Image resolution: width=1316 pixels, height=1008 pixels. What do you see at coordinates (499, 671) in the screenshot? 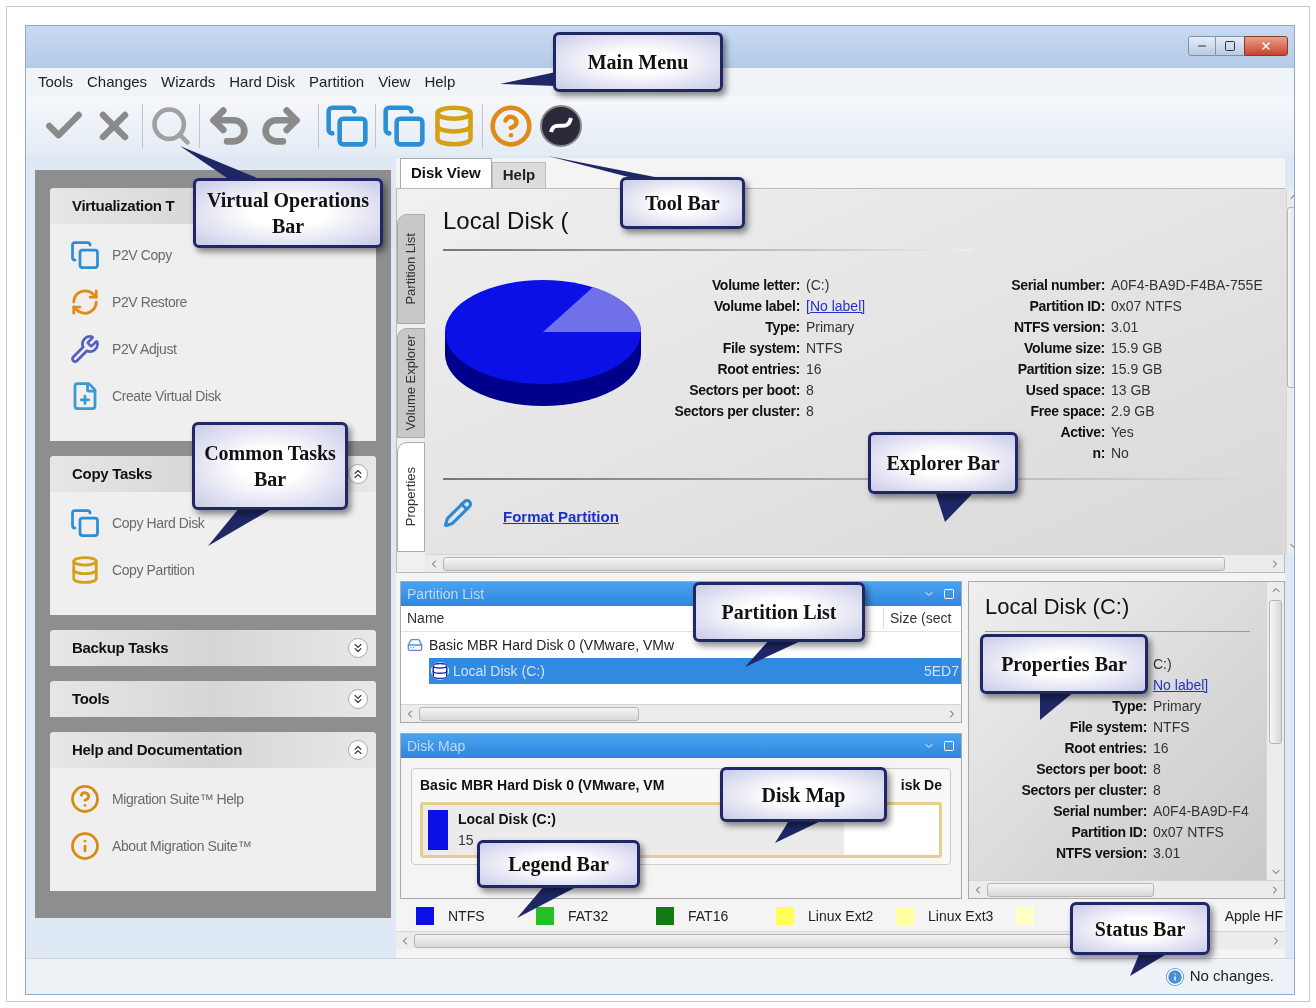
I see `tree-row-label: Local Disk (C:)` at bounding box center [499, 671].